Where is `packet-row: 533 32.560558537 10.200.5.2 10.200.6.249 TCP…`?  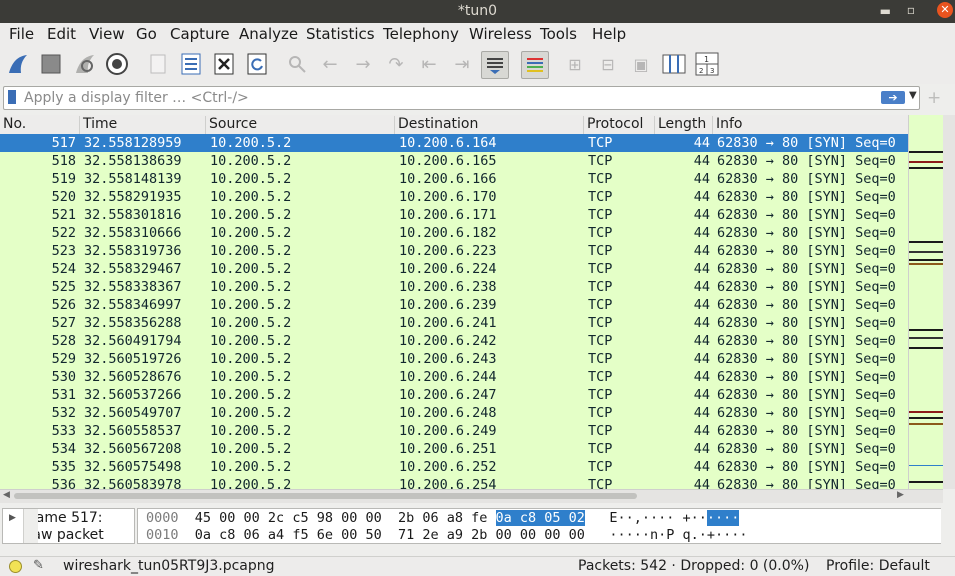
packet-row: 533 32.560558537 10.200.5.2 10.200.6.249 TCP… is located at coordinates (454, 431).